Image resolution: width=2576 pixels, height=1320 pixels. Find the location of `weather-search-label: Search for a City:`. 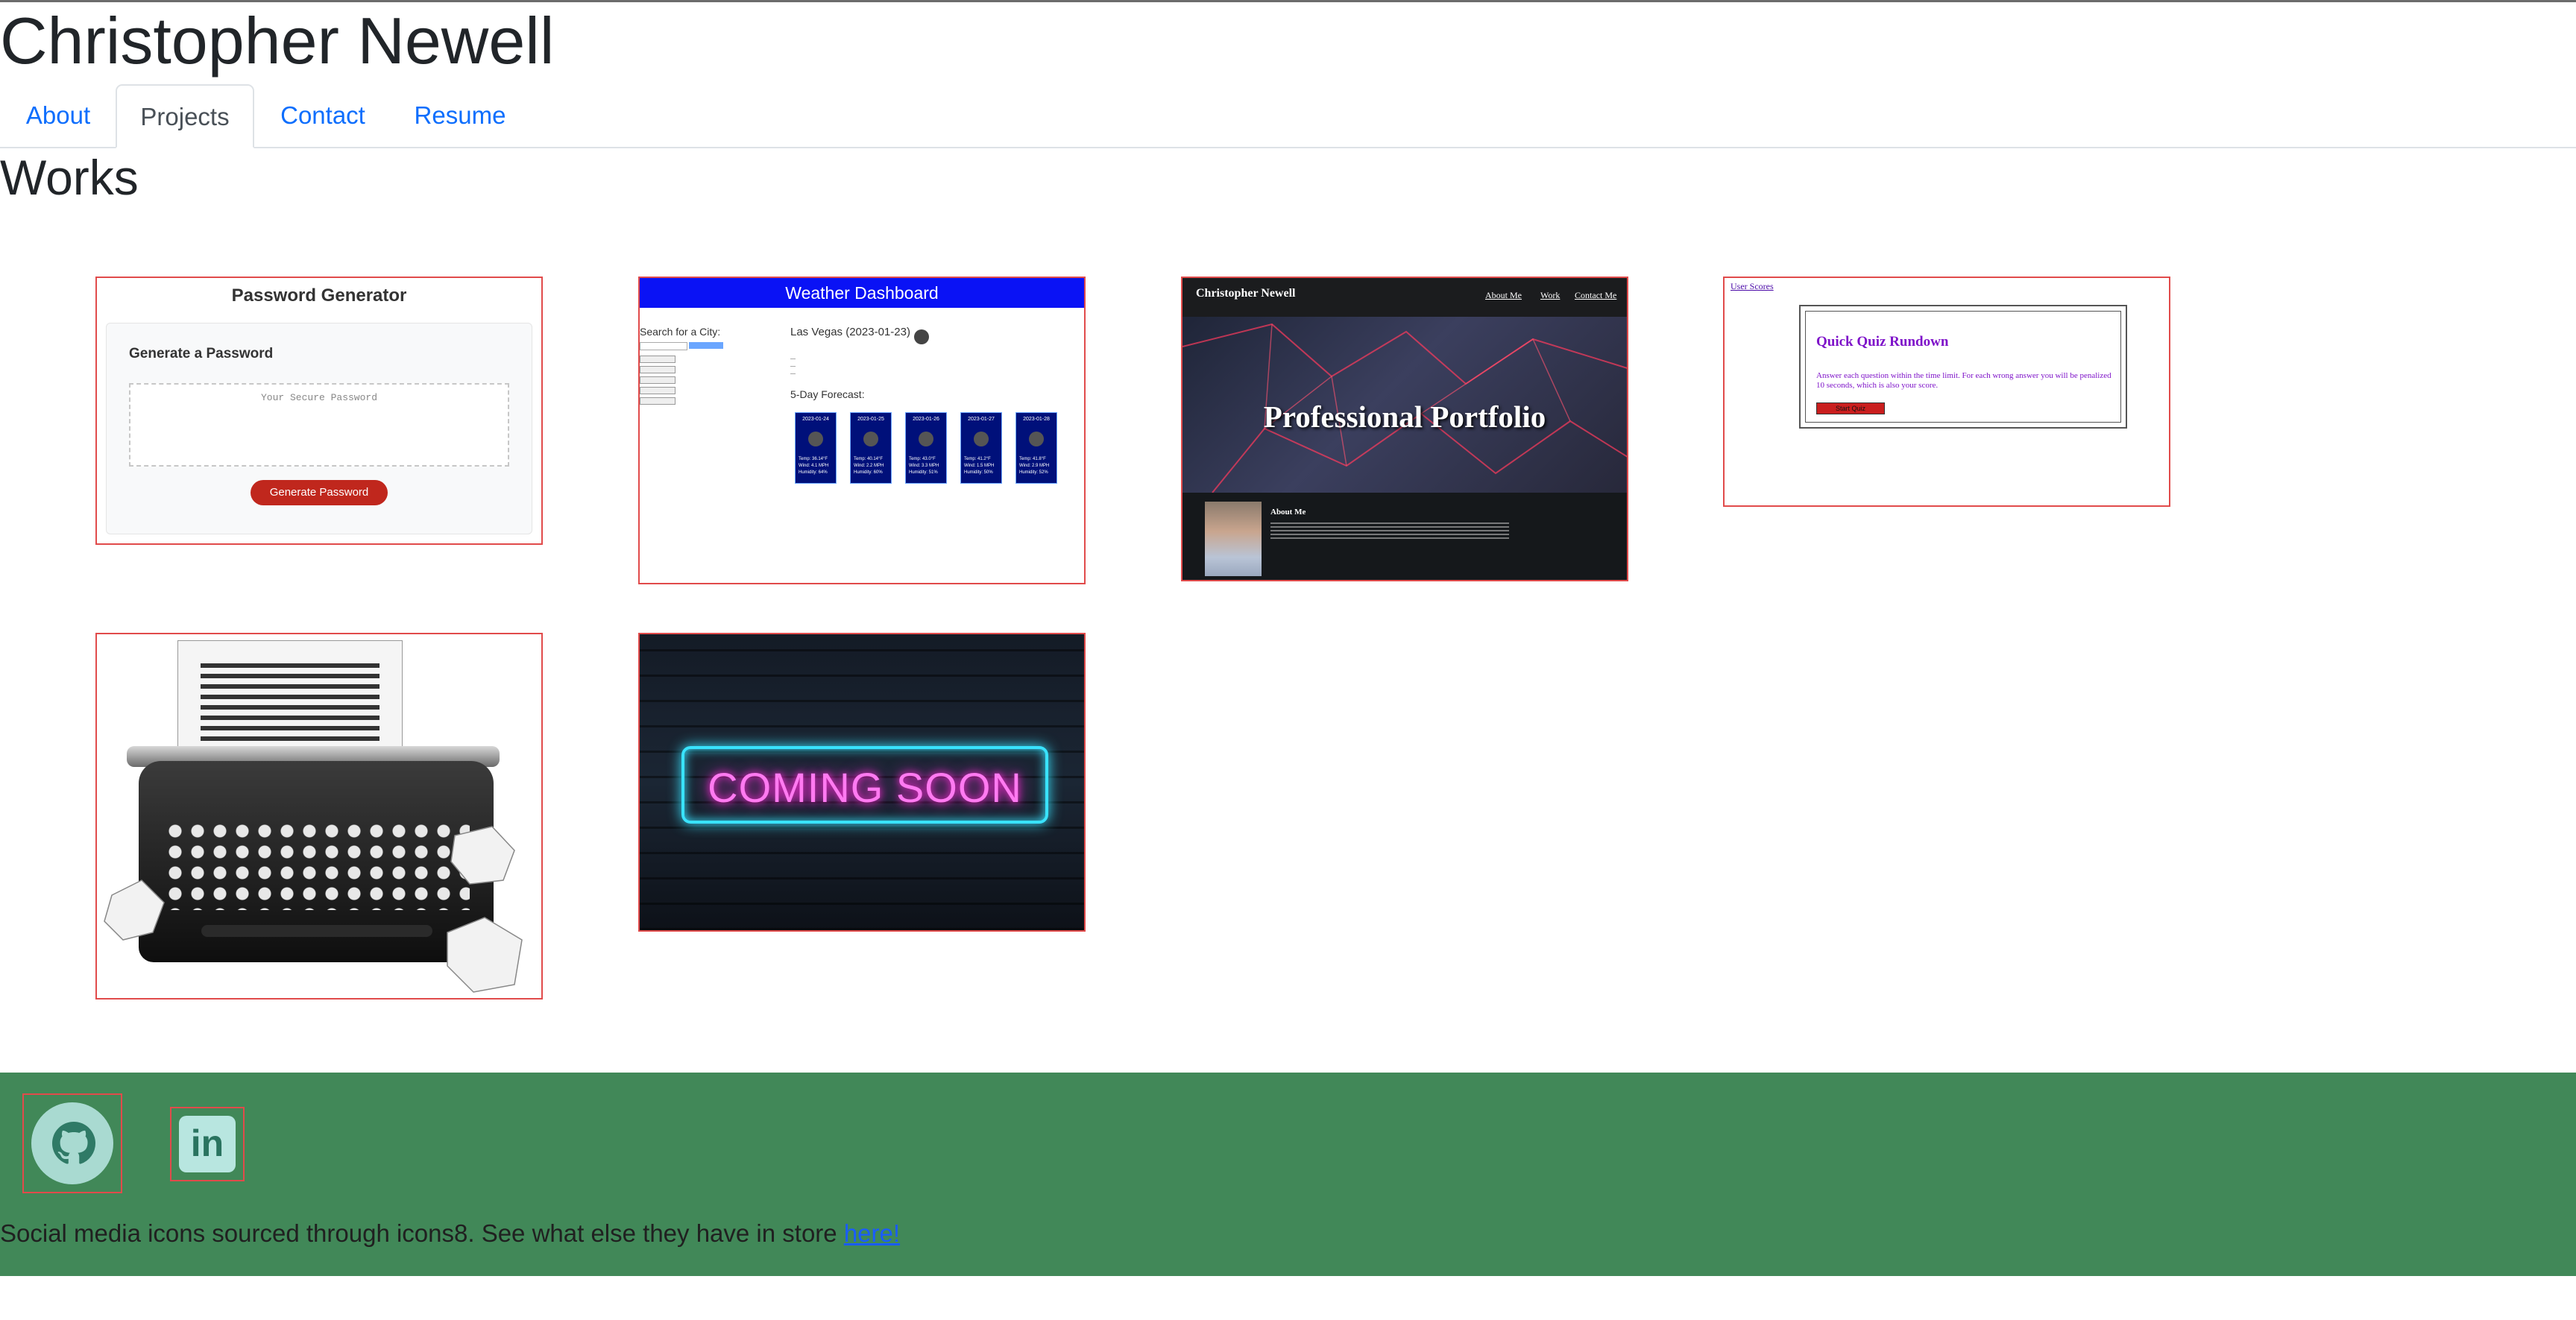

weather-search-label: Search for a City: is located at coordinates (680, 332).